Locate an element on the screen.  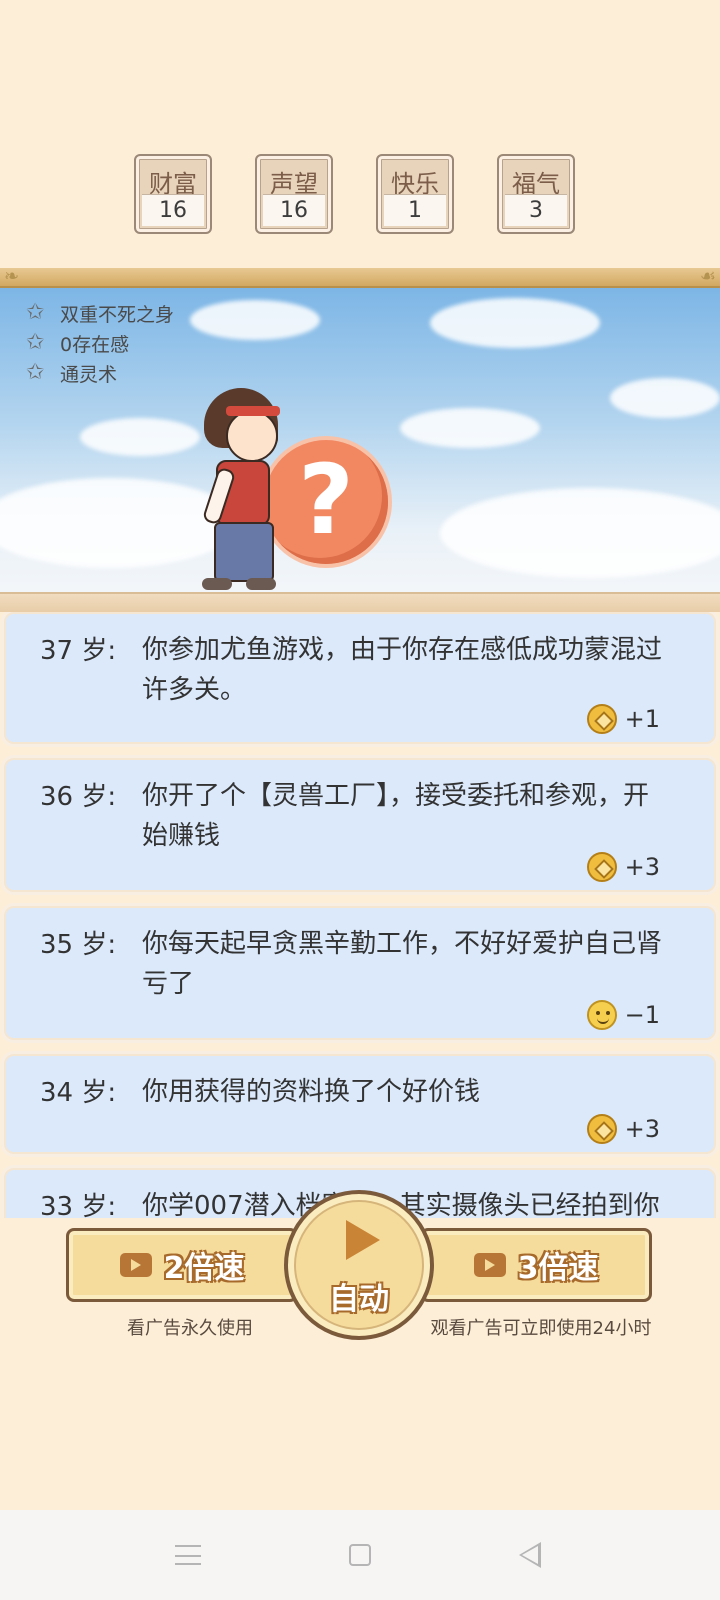
event-text: 你开了个【灵兽工厂】，接受委托和参观，开始赚钱 is located at coordinates (396, 816).